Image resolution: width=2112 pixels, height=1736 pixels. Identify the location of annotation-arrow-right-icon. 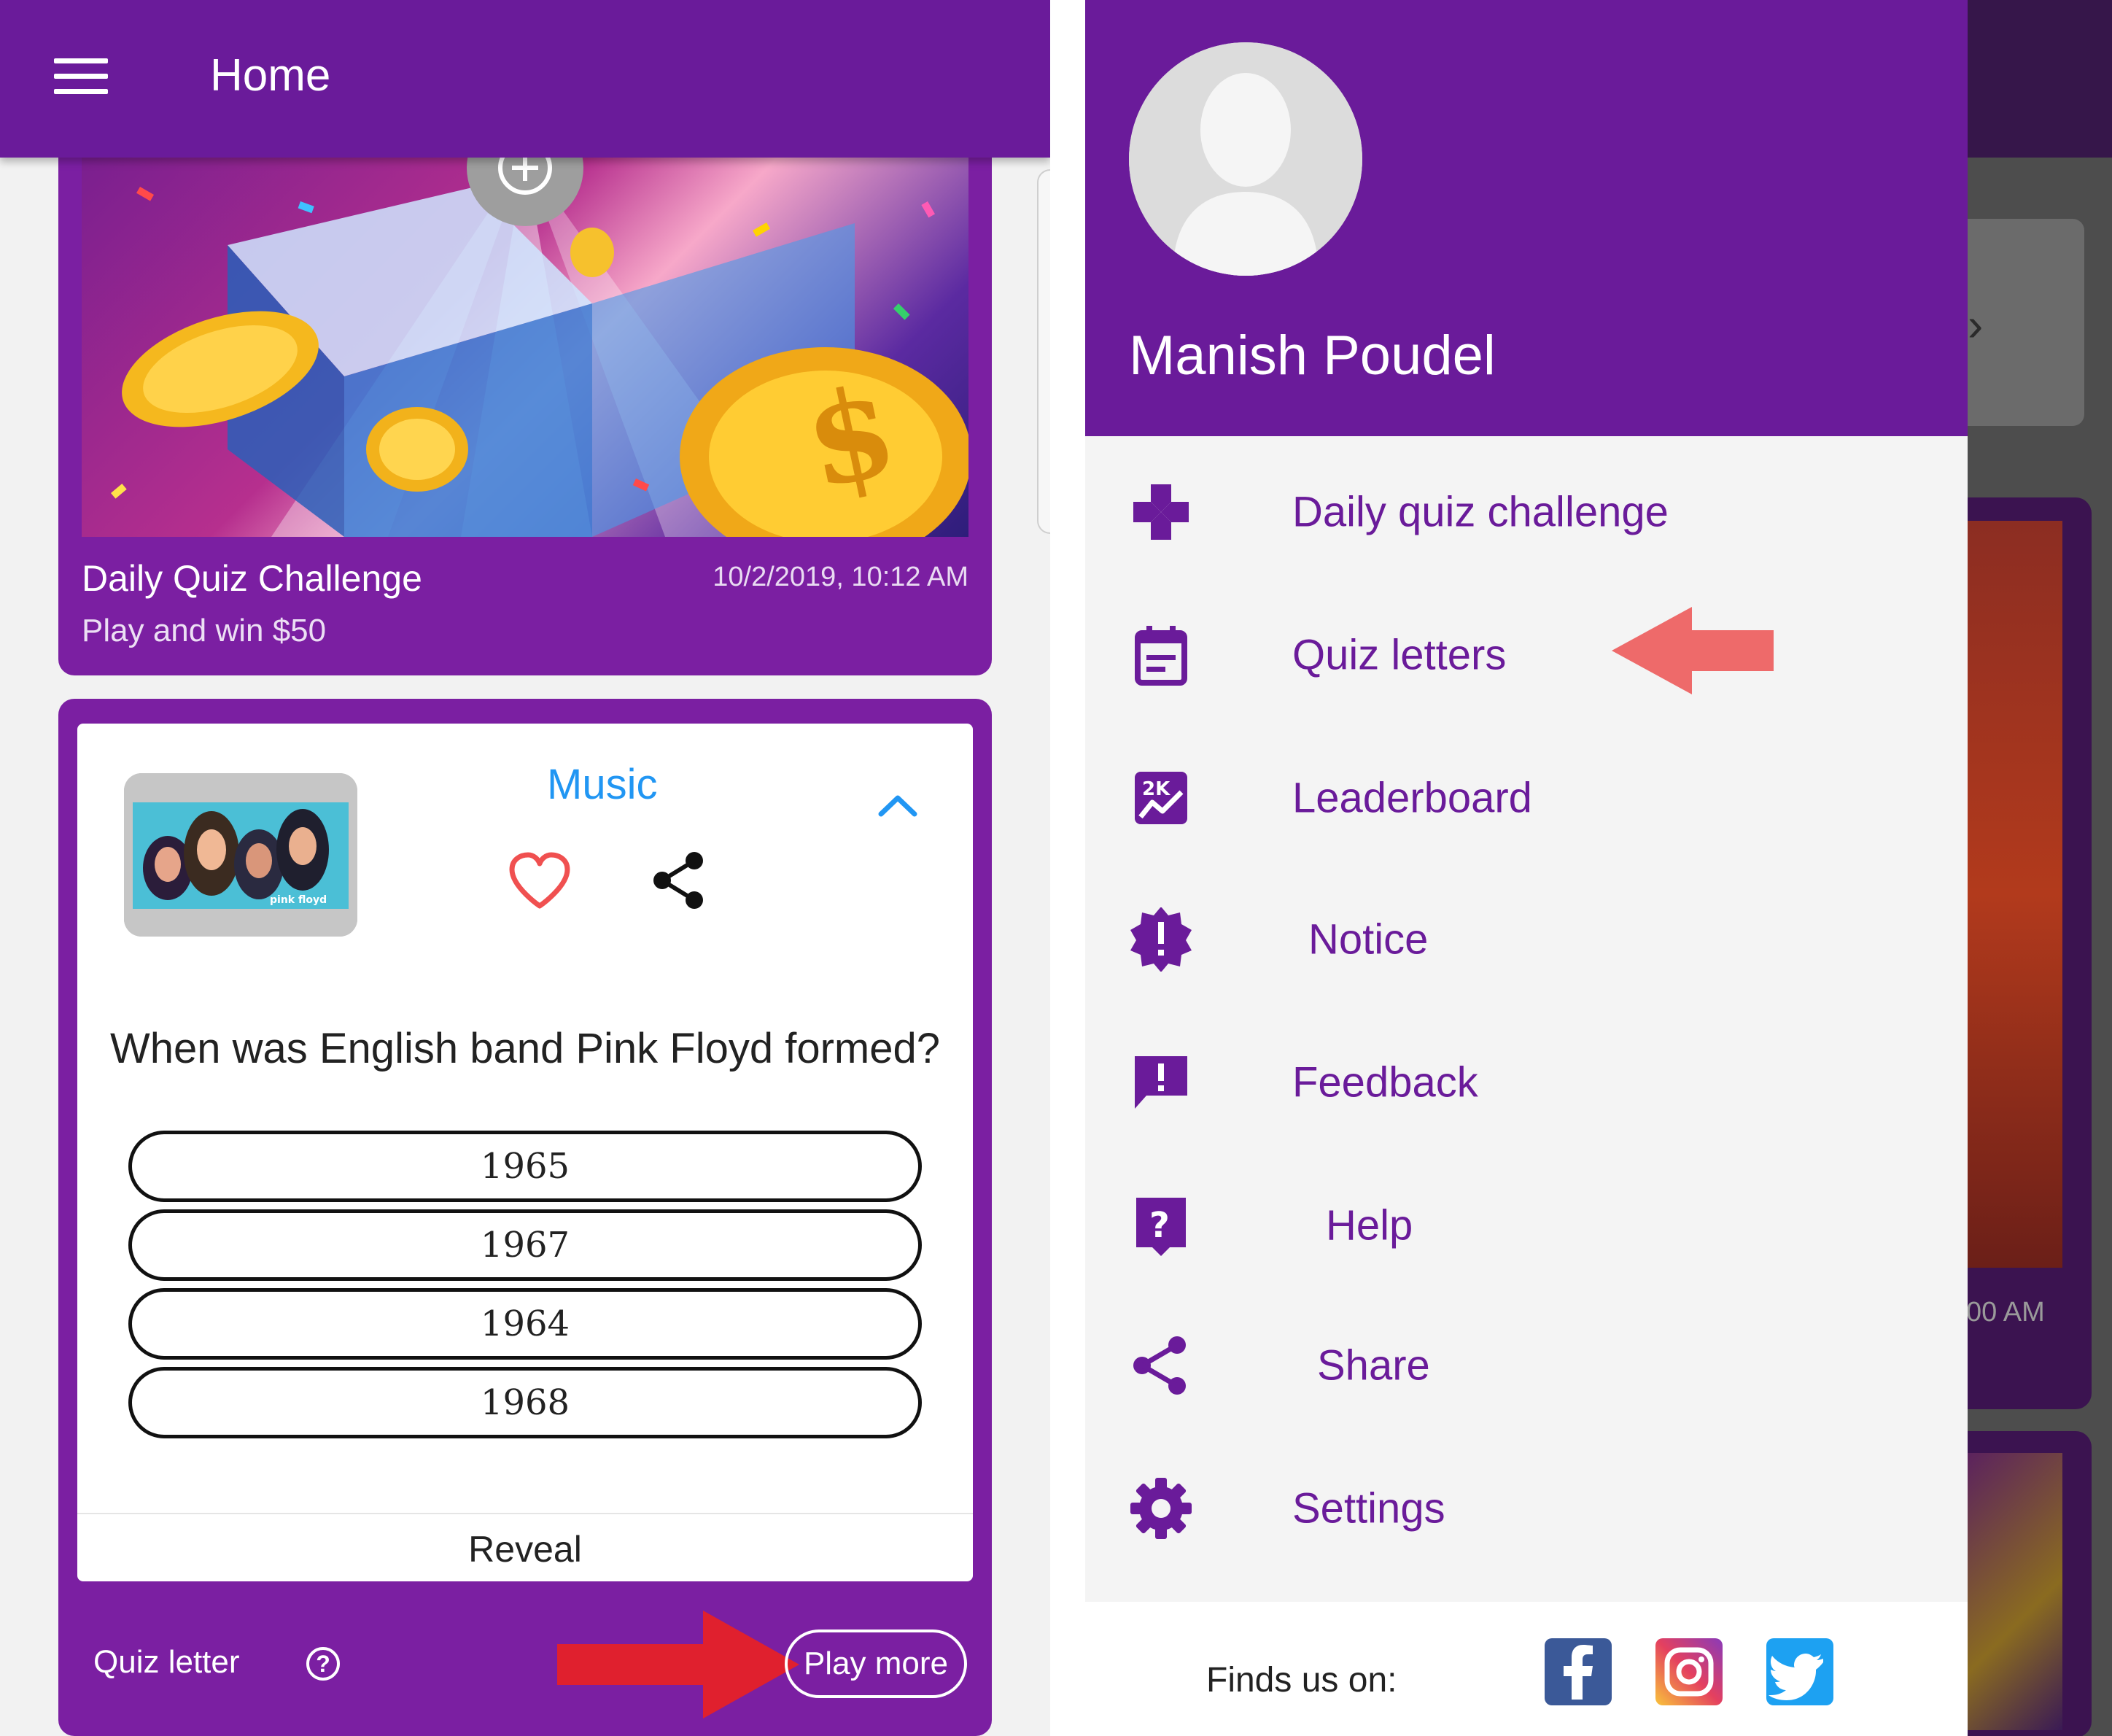
(678, 1666).